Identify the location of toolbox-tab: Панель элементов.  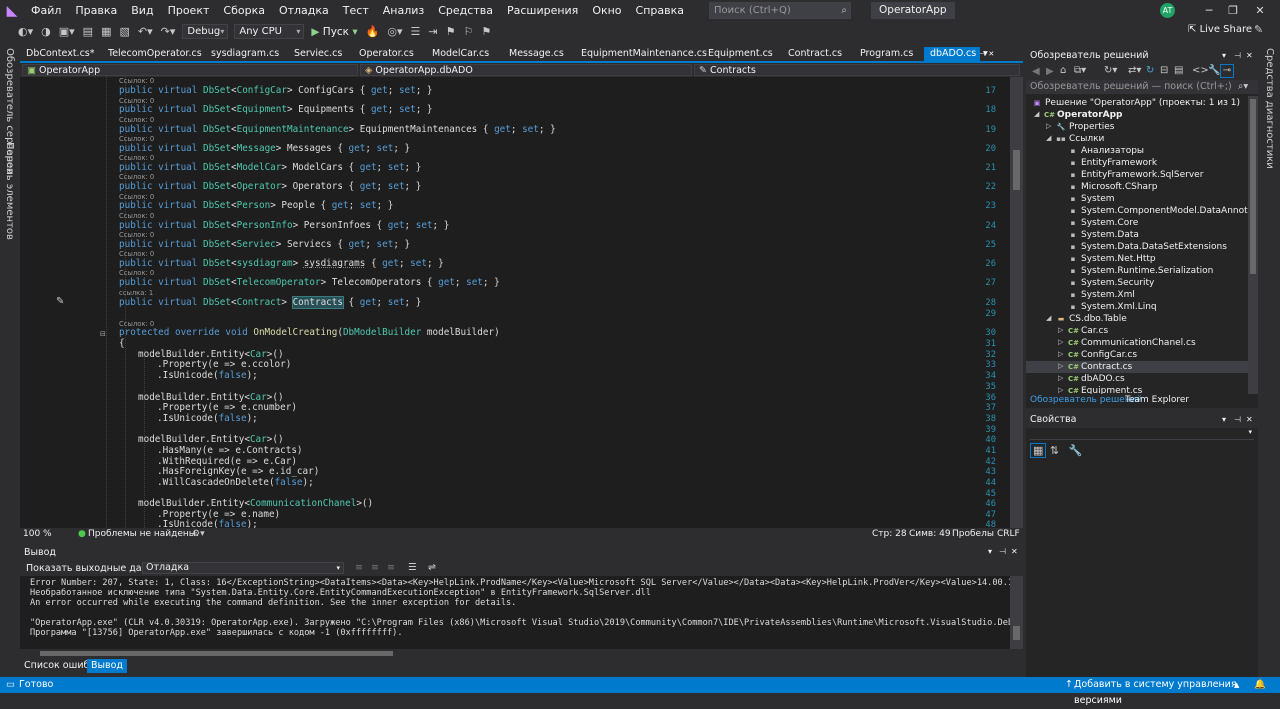
(9, 191).